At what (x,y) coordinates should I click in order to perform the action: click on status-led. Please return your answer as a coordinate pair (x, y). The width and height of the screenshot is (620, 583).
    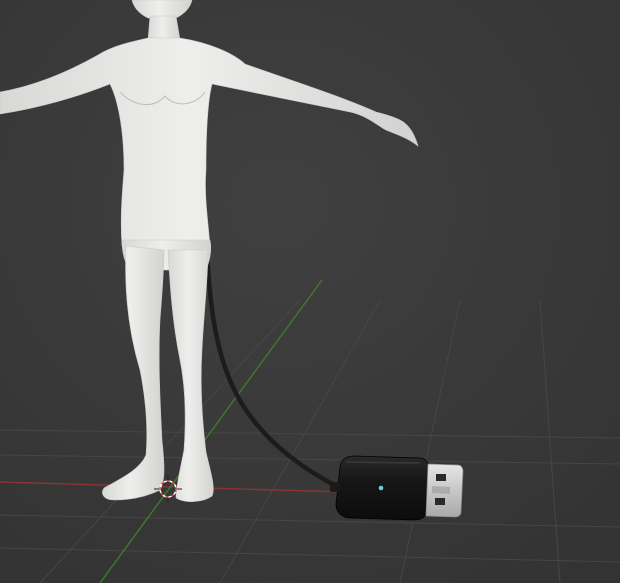
    Looking at the image, I should click on (381, 488).